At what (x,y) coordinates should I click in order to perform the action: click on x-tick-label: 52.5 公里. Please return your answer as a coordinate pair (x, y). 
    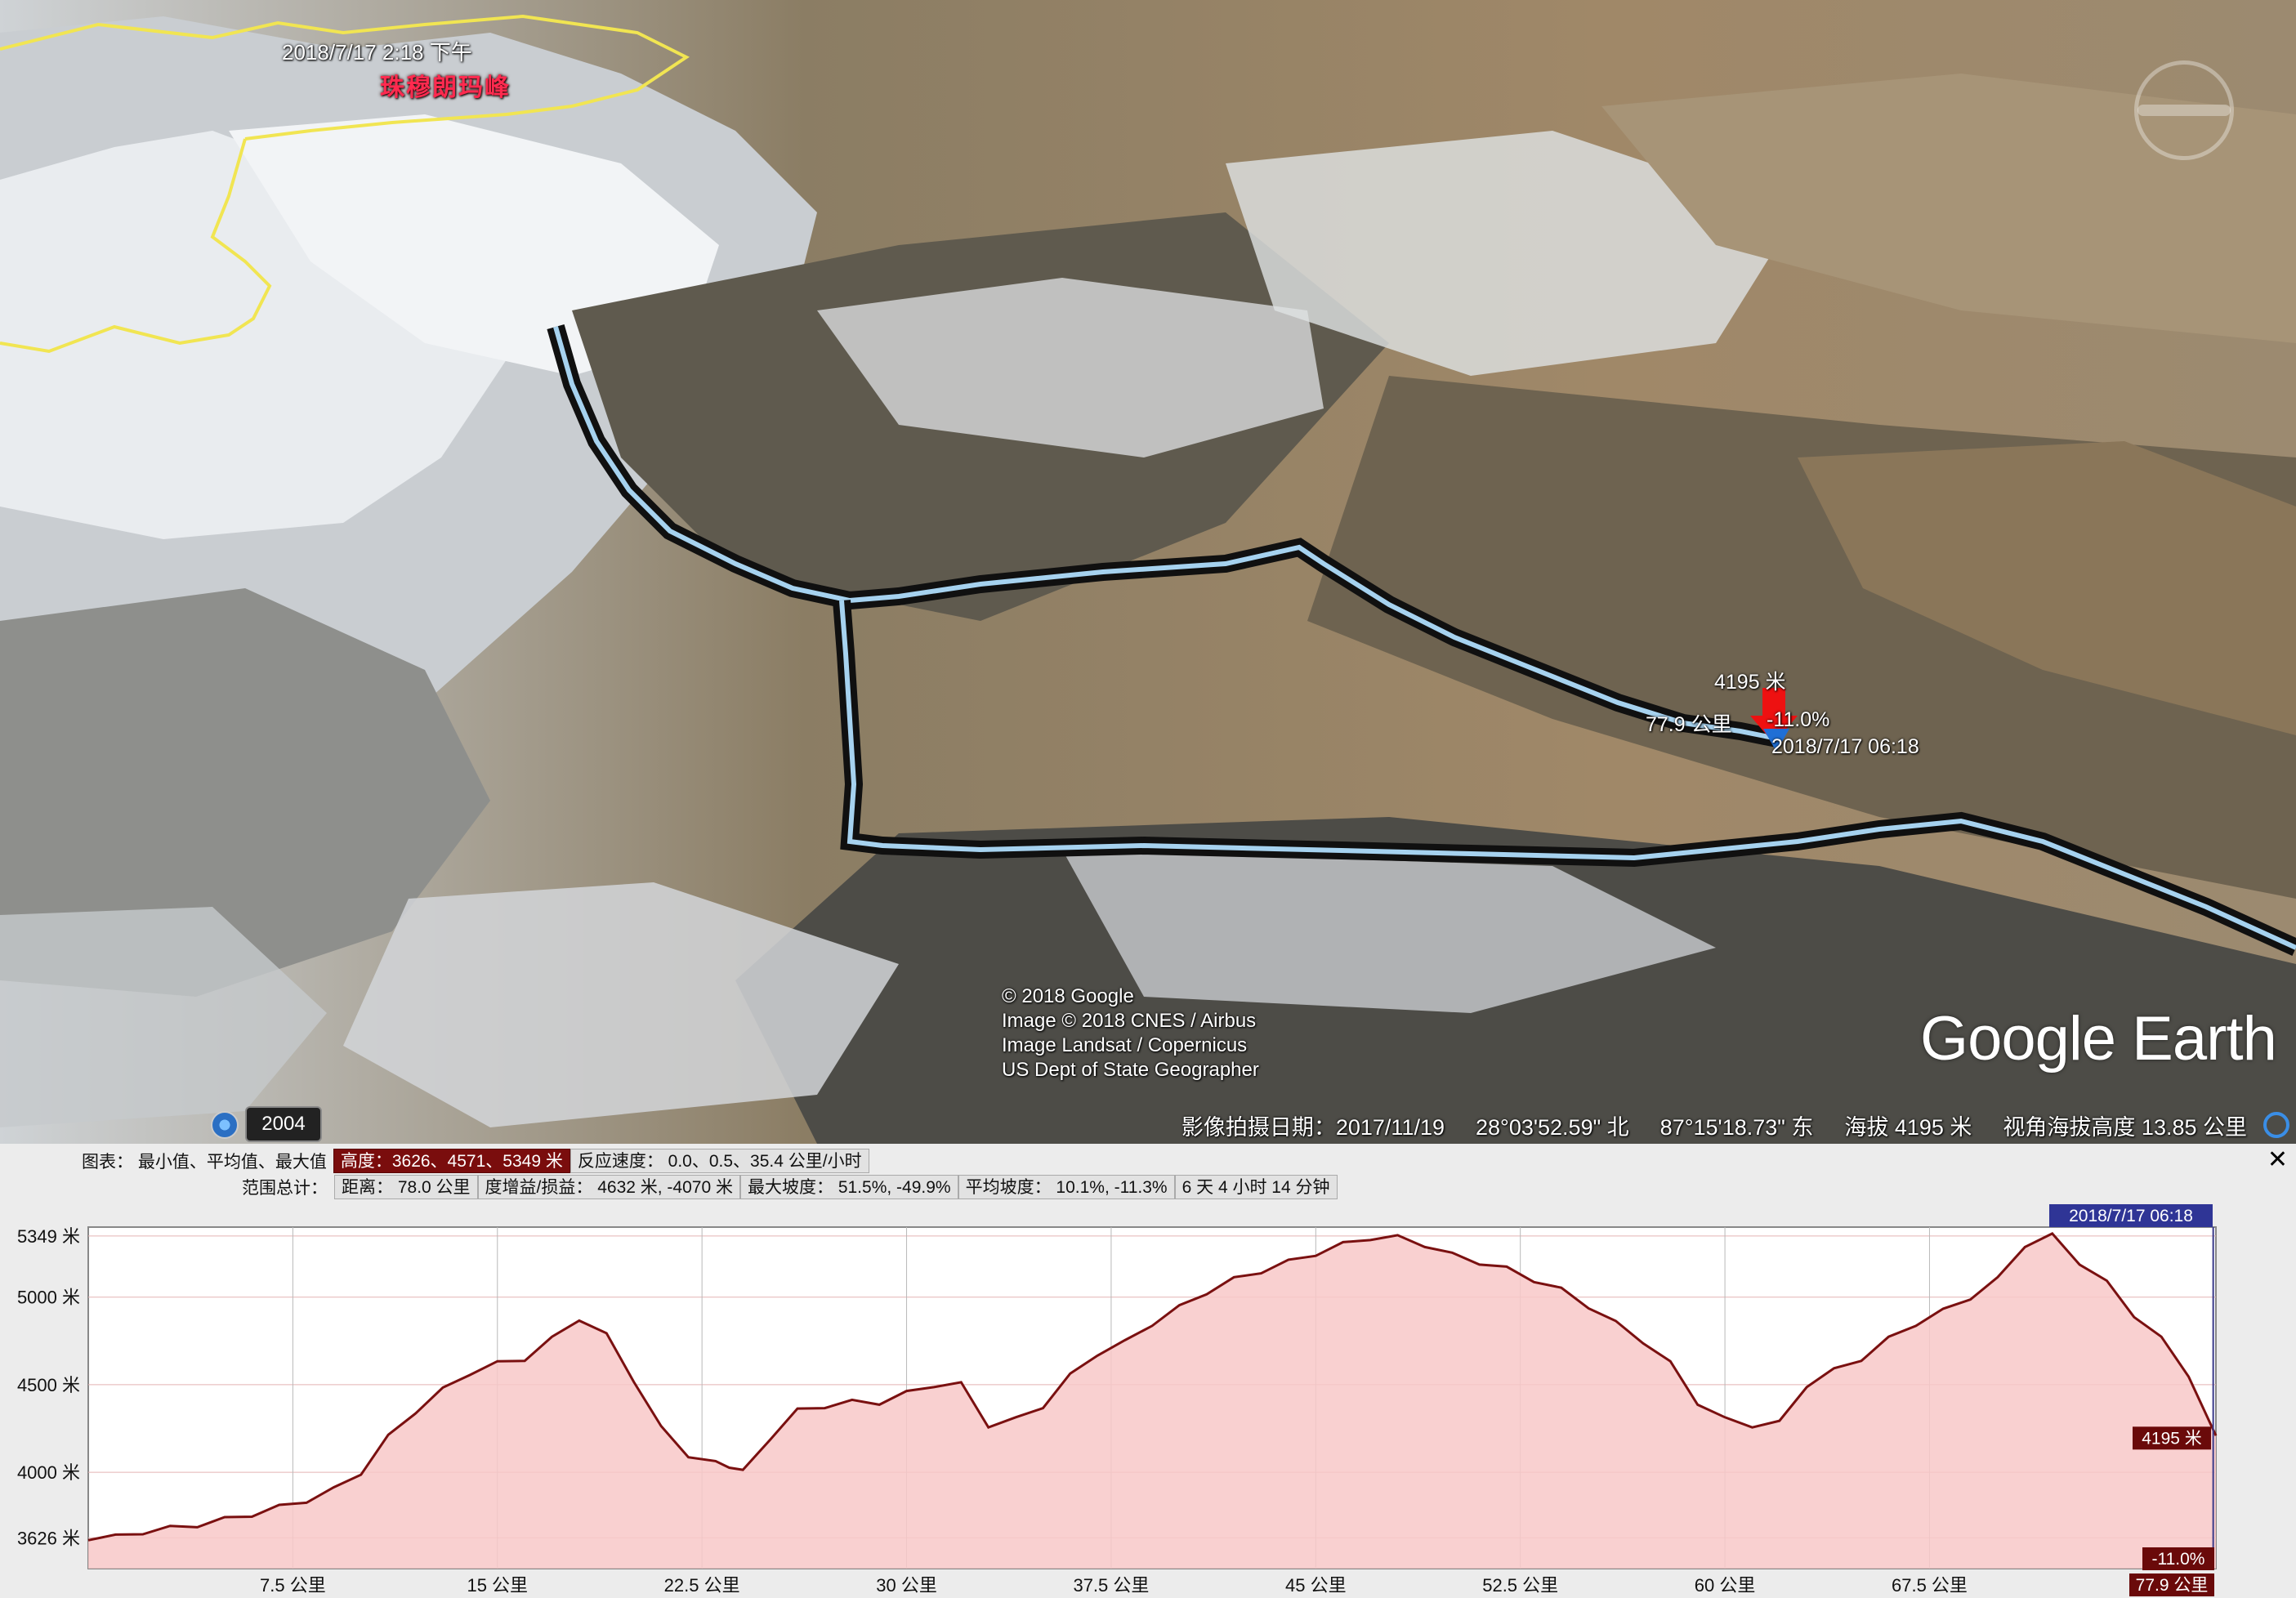
    Looking at the image, I should click on (1520, 1585).